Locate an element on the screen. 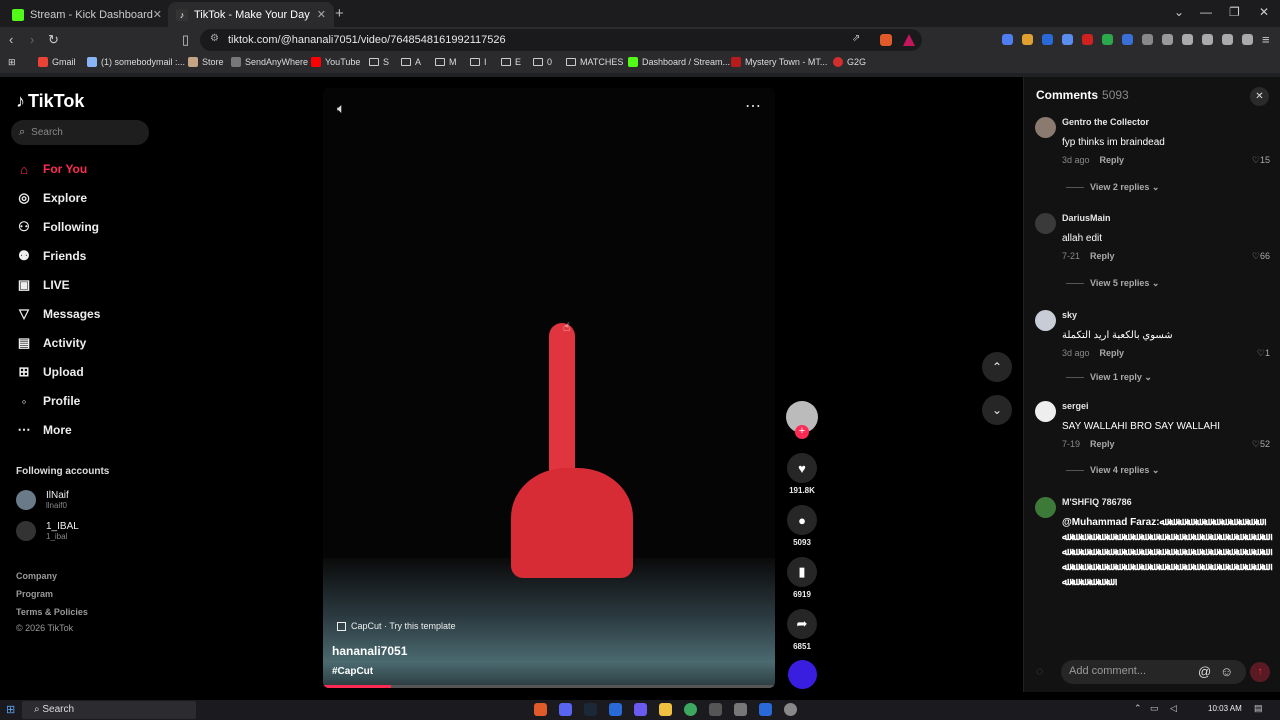 The image size is (1280, 720). volume-icon: ◁ is located at coordinates (1173, 708).